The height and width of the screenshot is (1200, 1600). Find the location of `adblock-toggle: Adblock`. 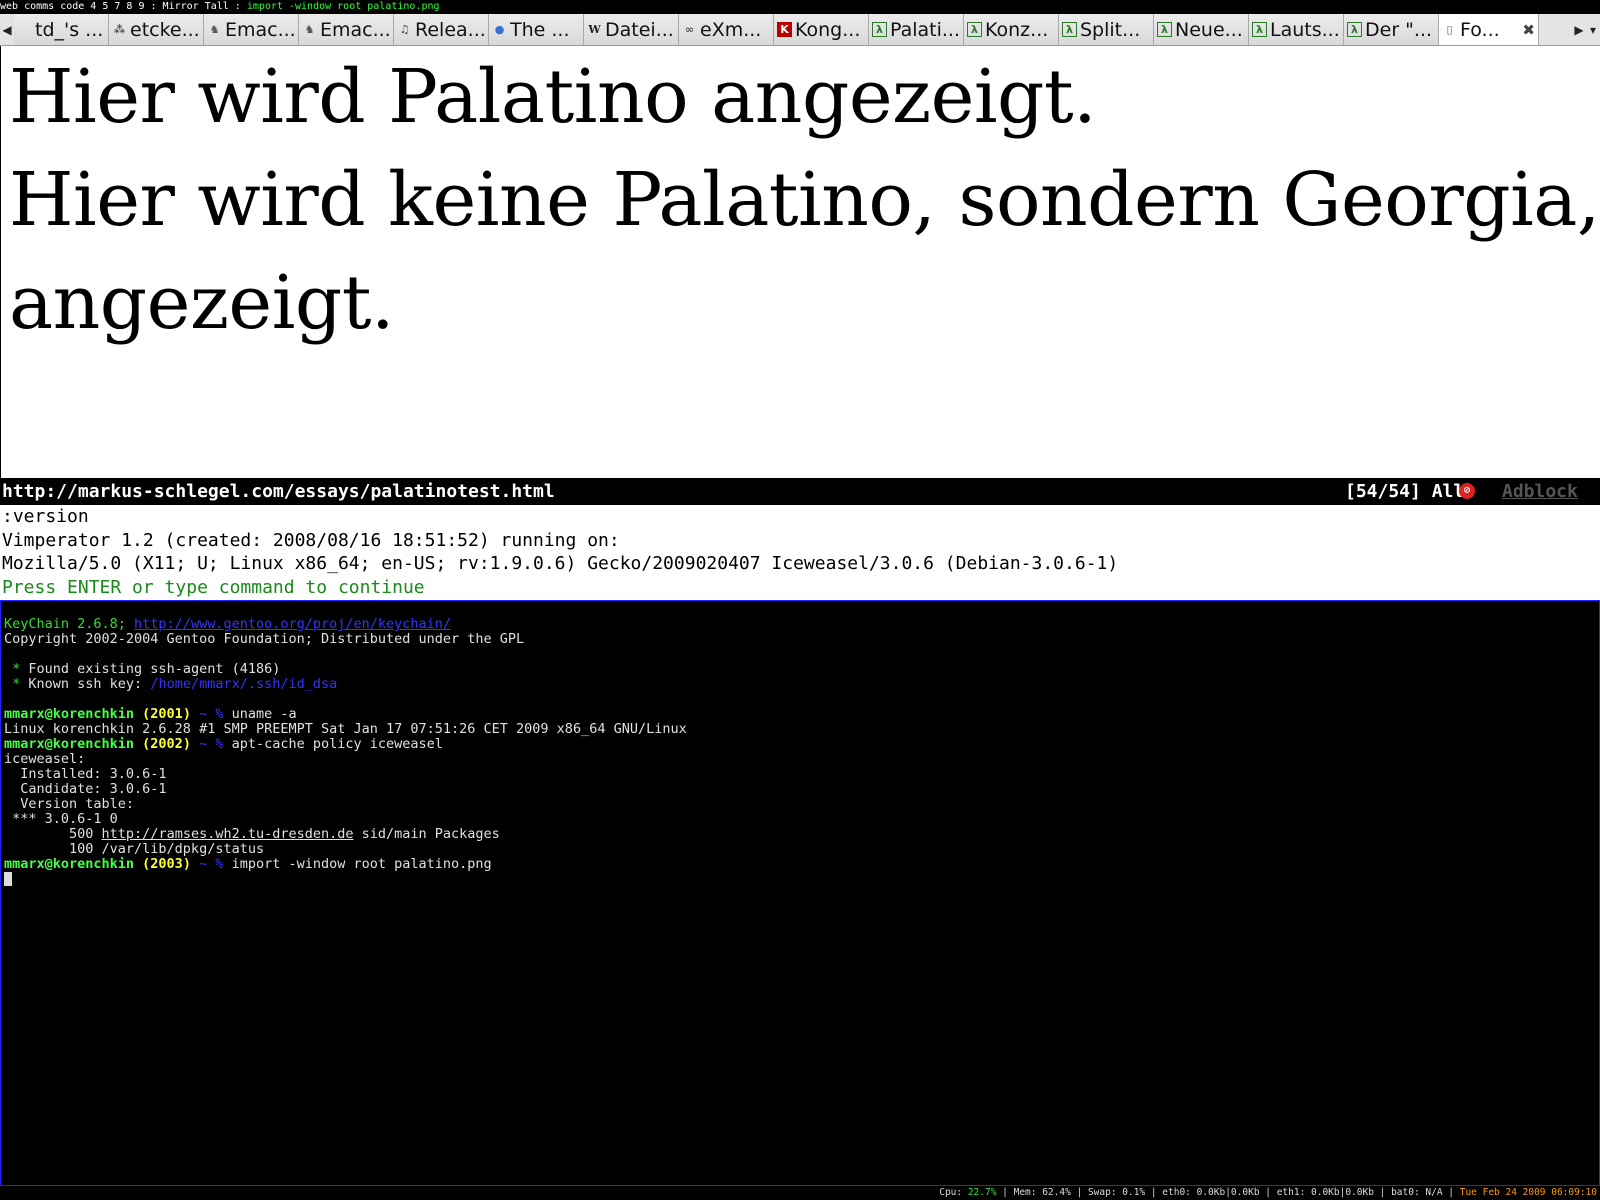

adblock-toggle: Adblock is located at coordinates (1540, 491).